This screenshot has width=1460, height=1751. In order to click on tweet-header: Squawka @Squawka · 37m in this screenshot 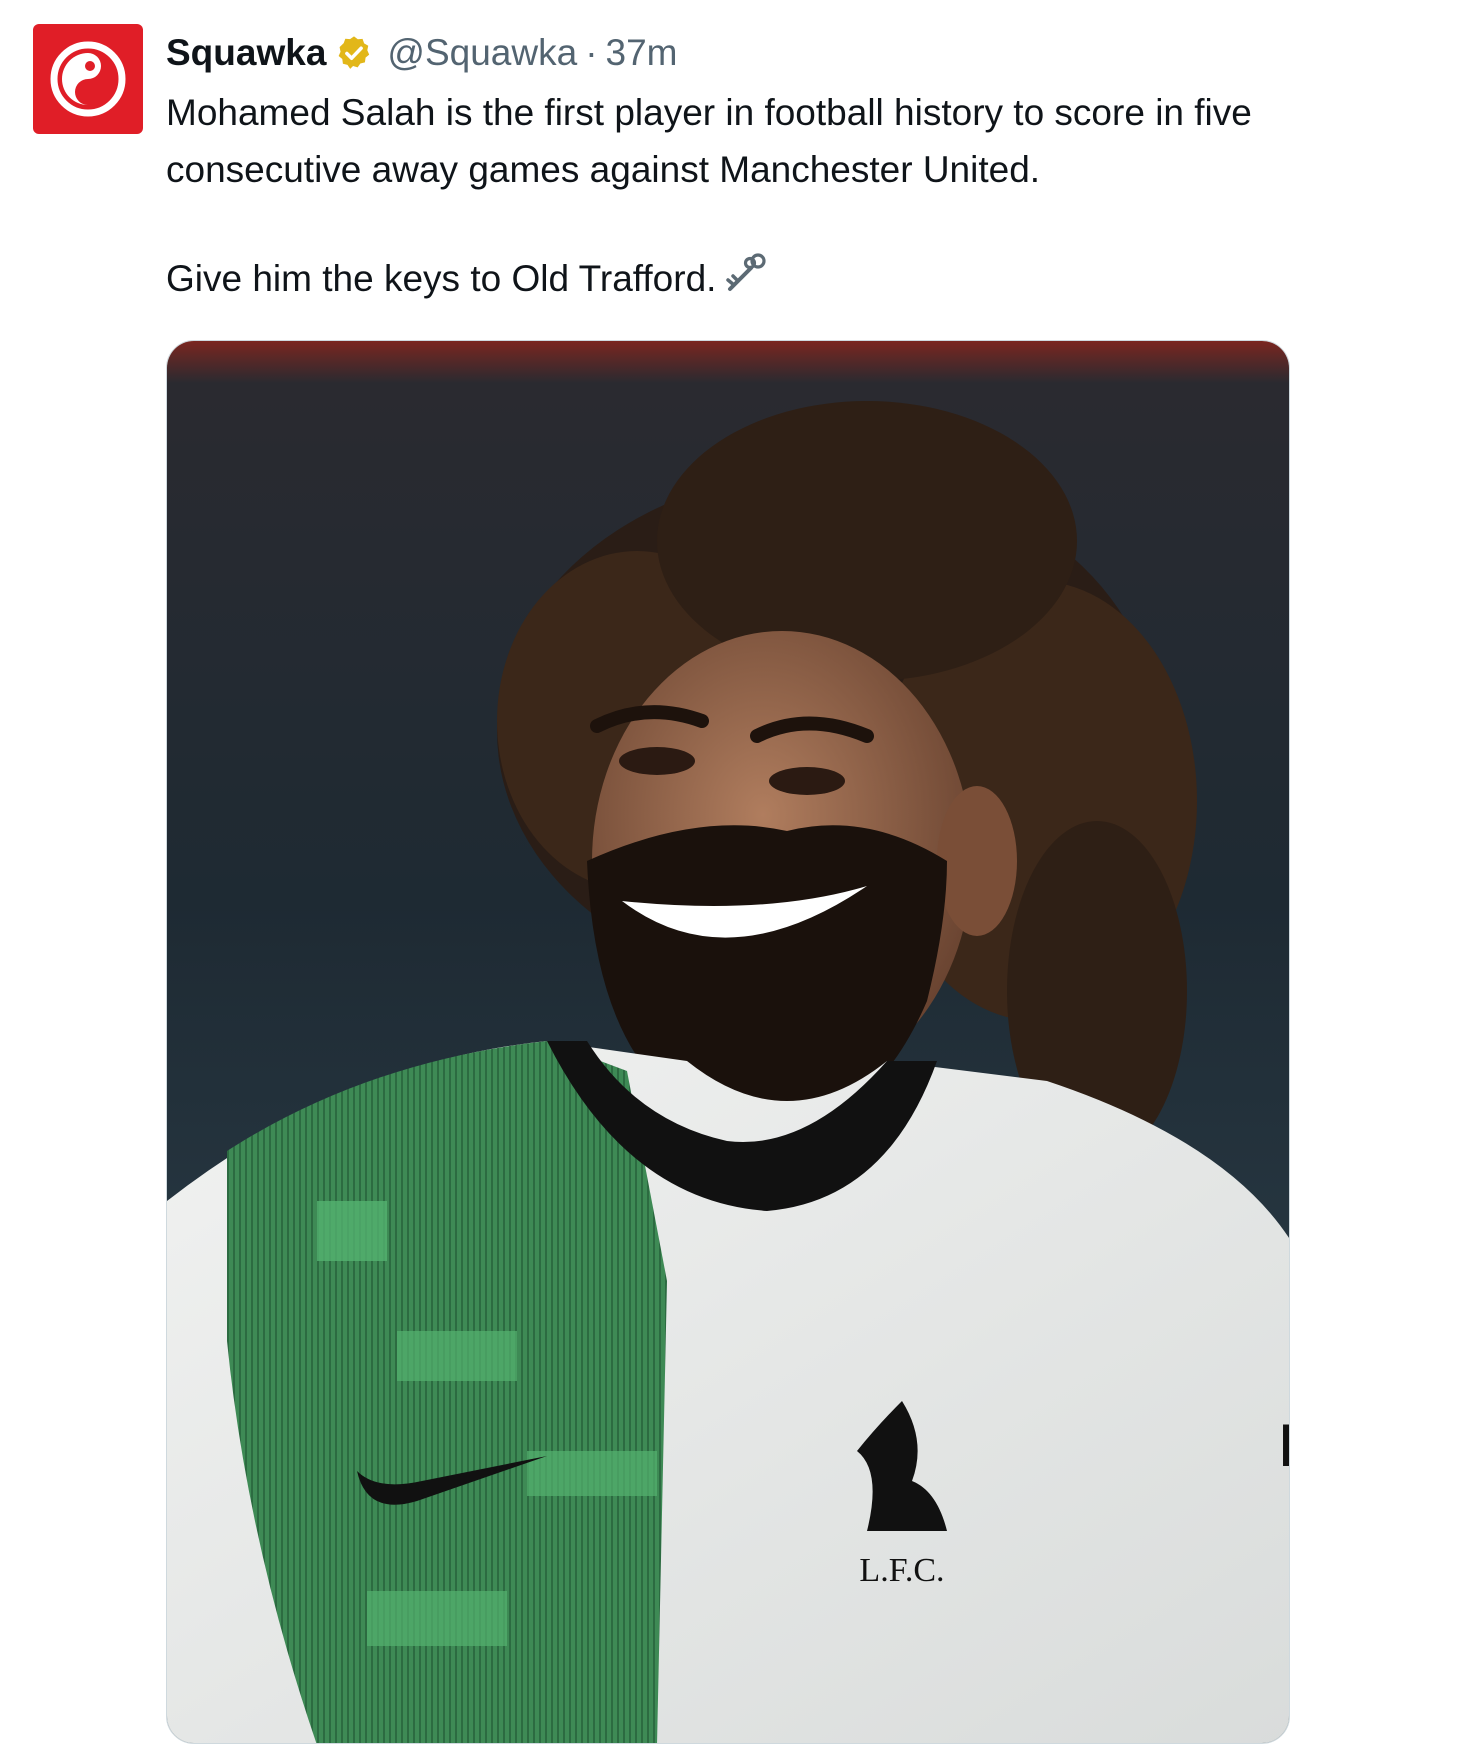, I will do `click(422, 53)`.